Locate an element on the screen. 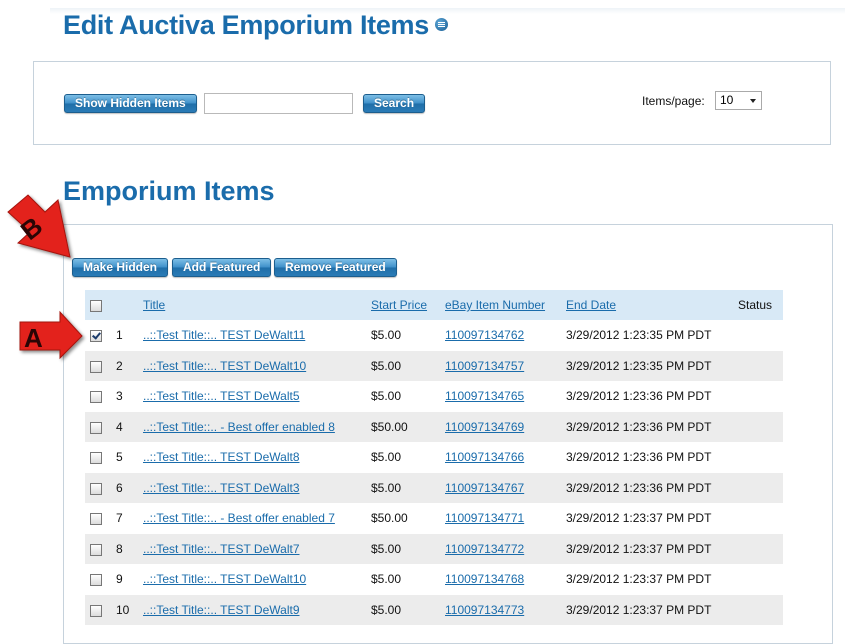 The width and height of the screenshot is (845, 644). make-hidden-button: Make Hidden is located at coordinates (120, 267).